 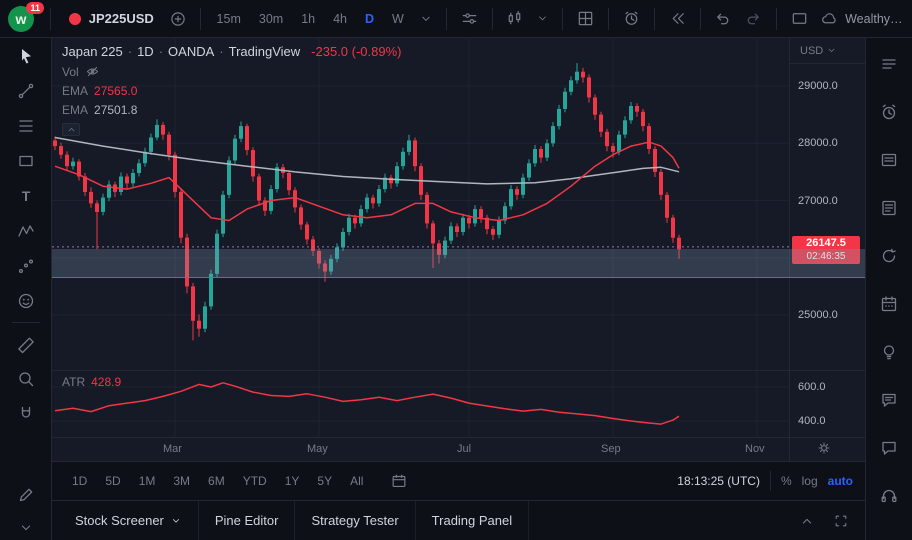 I want to click on timeframe-menu-chevron, so click(x=426, y=19).